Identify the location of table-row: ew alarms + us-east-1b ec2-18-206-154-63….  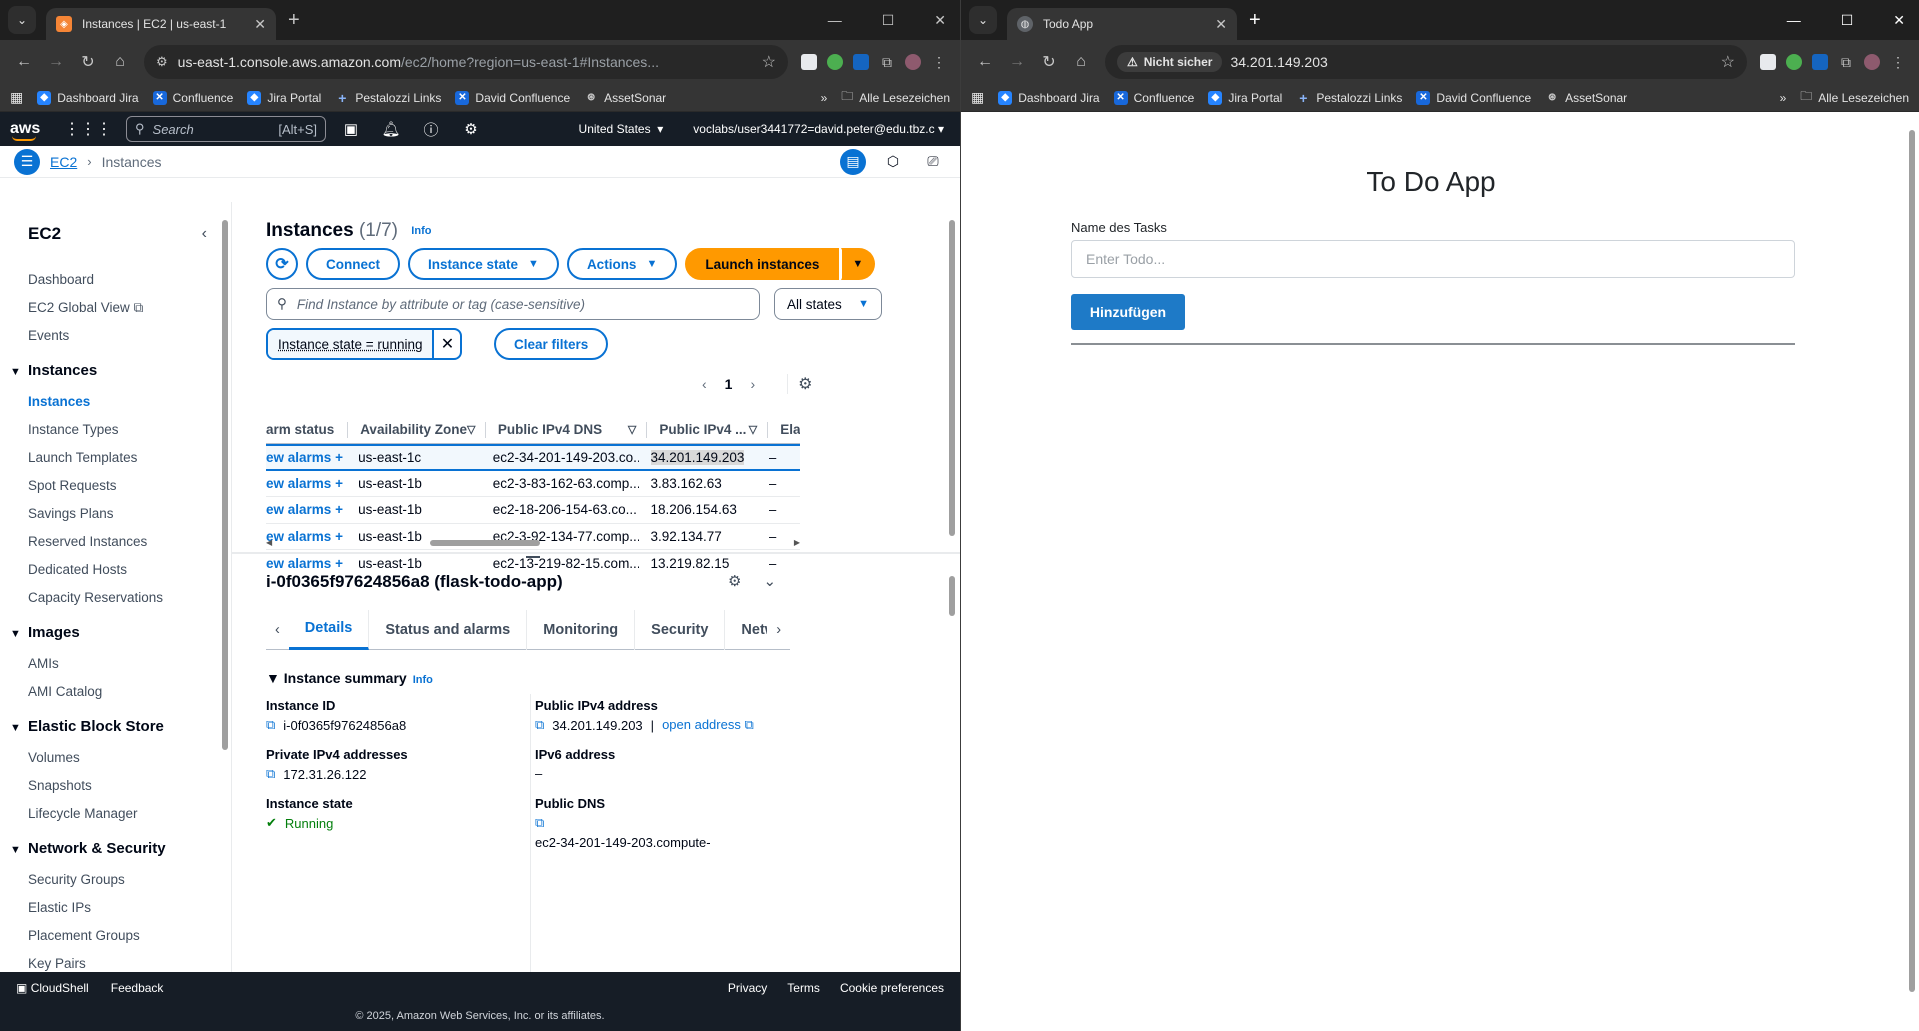
(533, 510).